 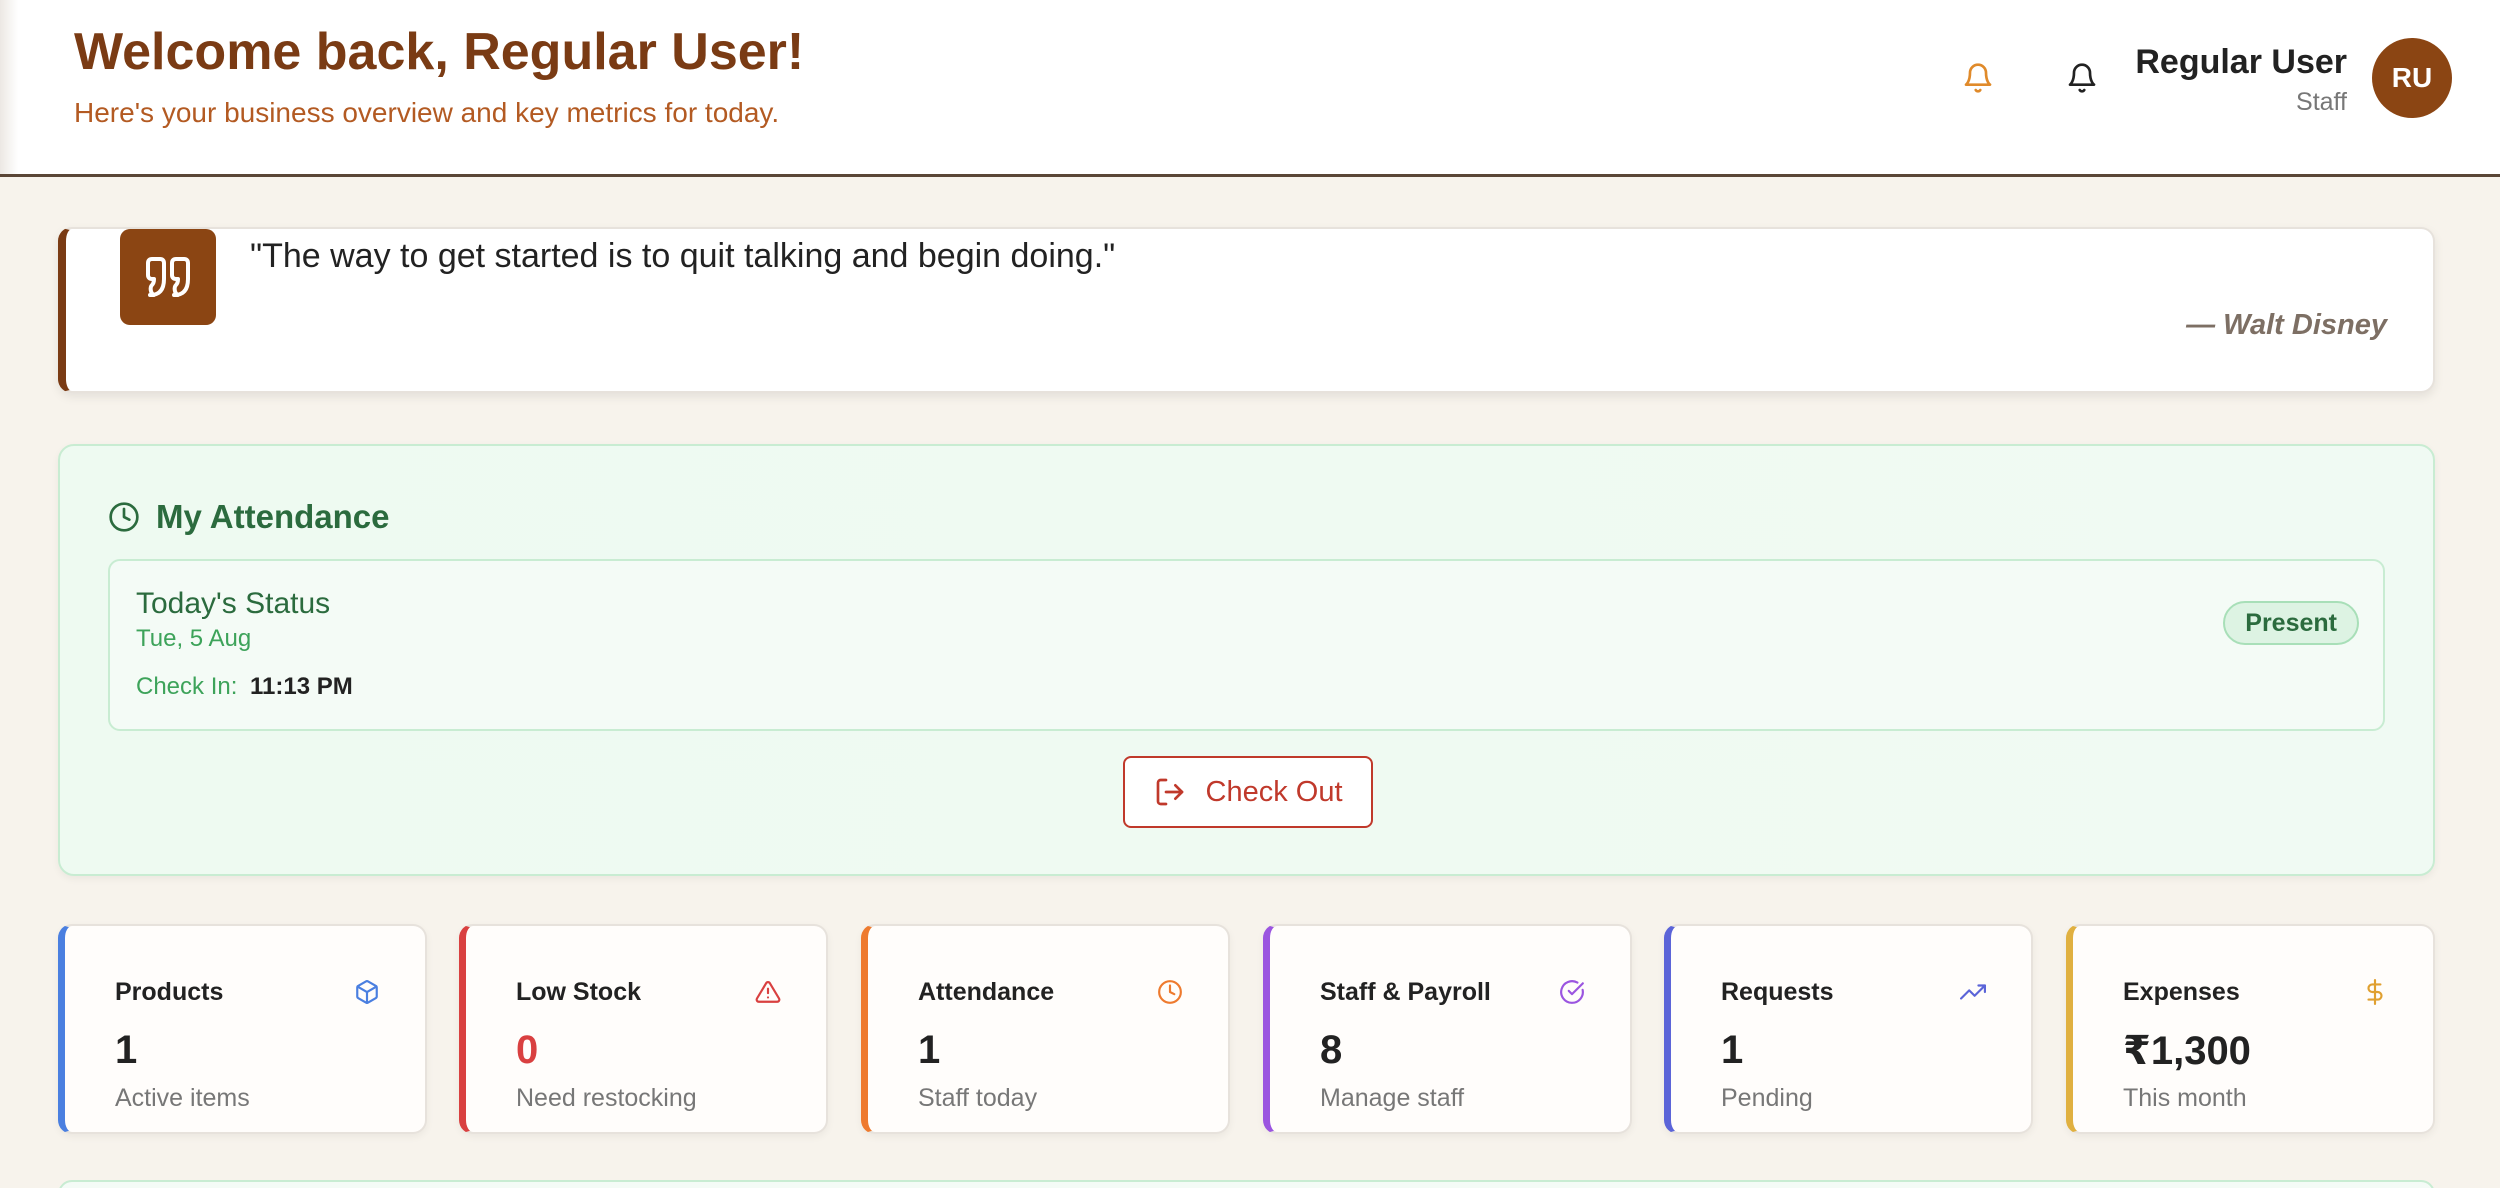 I want to click on notification-button-orange, so click(x=1978, y=78).